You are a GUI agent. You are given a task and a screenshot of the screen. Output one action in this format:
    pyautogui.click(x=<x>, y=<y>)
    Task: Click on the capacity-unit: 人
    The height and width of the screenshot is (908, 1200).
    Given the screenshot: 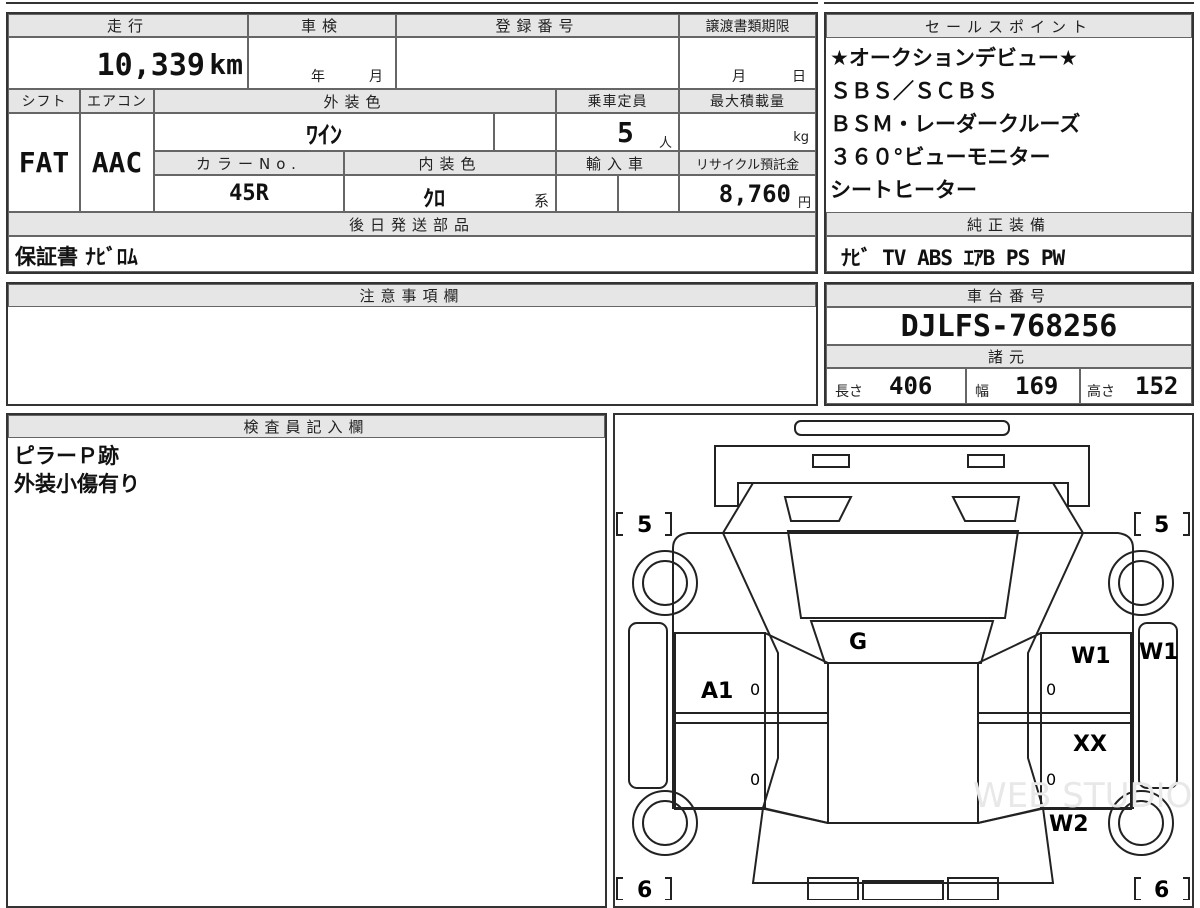 What is the action you would take?
    pyautogui.click(x=665, y=143)
    